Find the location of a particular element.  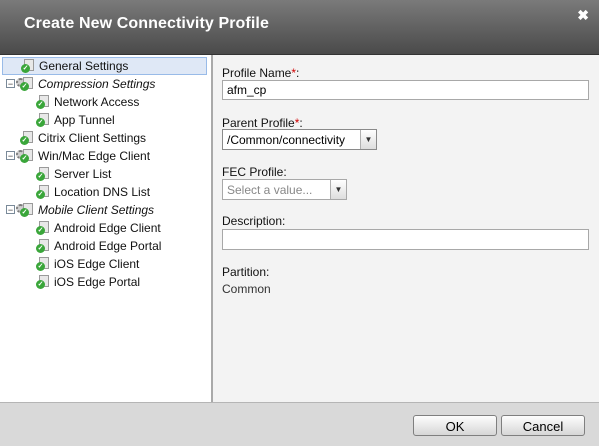

tree-item-android-edge-portal: ✓ Android Edge Portal is located at coordinates (98, 246).